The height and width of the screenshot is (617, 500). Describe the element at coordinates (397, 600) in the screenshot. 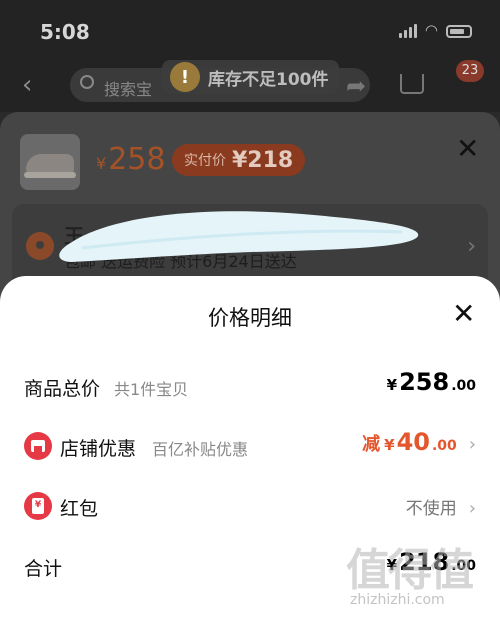

I see `watermark-url: zhizhizhi.com` at that location.